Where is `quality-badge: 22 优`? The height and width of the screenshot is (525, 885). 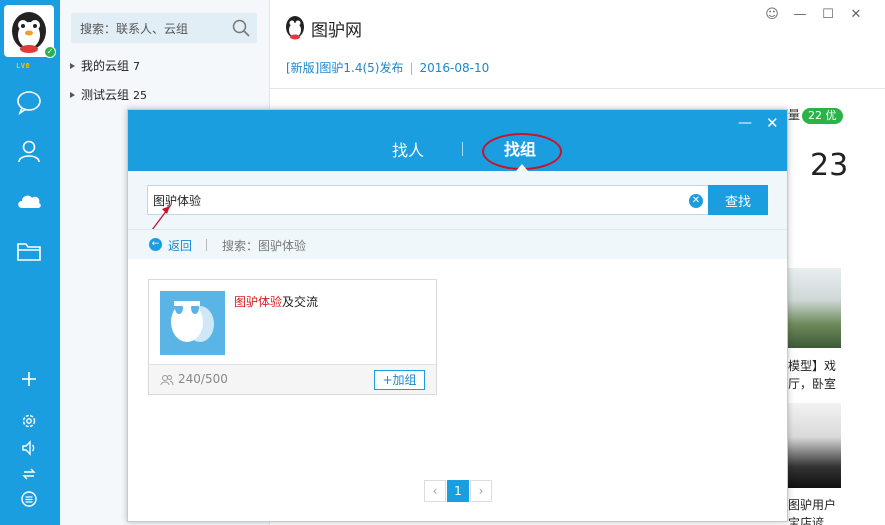
quality-badge: 22 优 is located at coordinates (822, 116).